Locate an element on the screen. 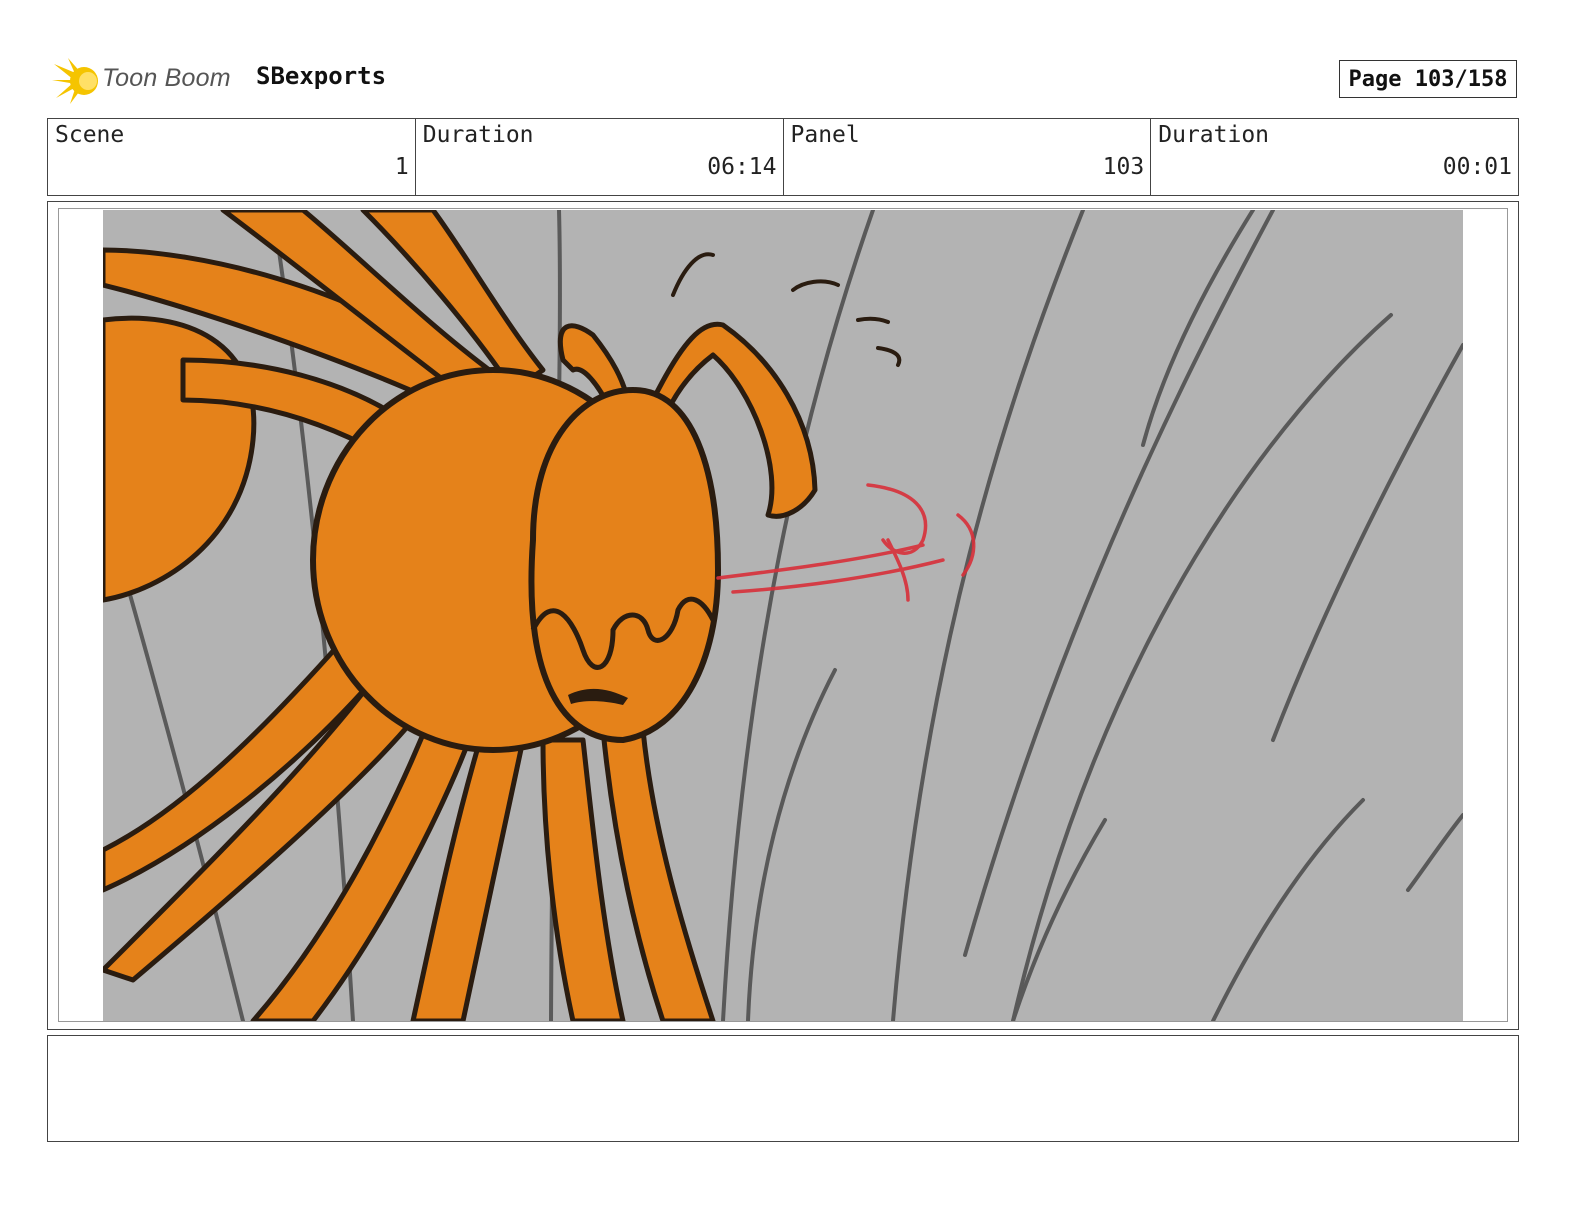 The width and height of the screenshot is (1584, 1224). page-label: Page 103/158 is located at coordinates (1428, 79).